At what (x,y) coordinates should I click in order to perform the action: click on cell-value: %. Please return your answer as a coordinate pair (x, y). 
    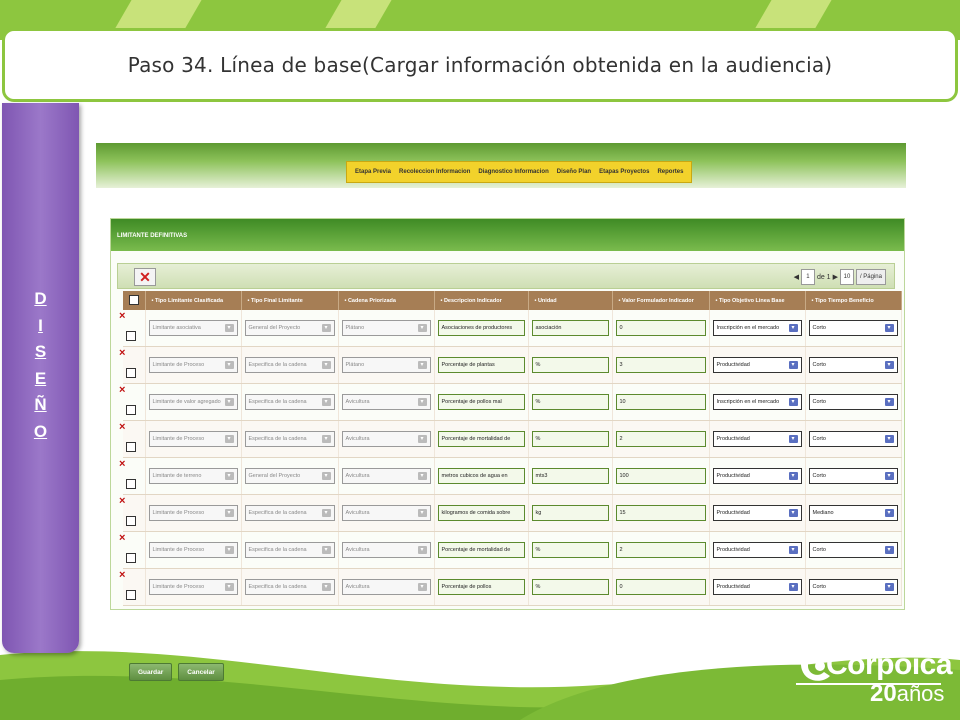
    Looking at the image, I should click on (538, 402).